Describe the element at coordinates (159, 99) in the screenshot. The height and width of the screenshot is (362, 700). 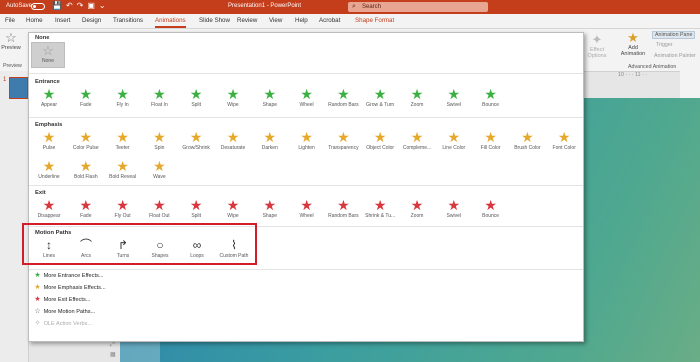
I see `animation-float-in: ★ Float In` at that location.